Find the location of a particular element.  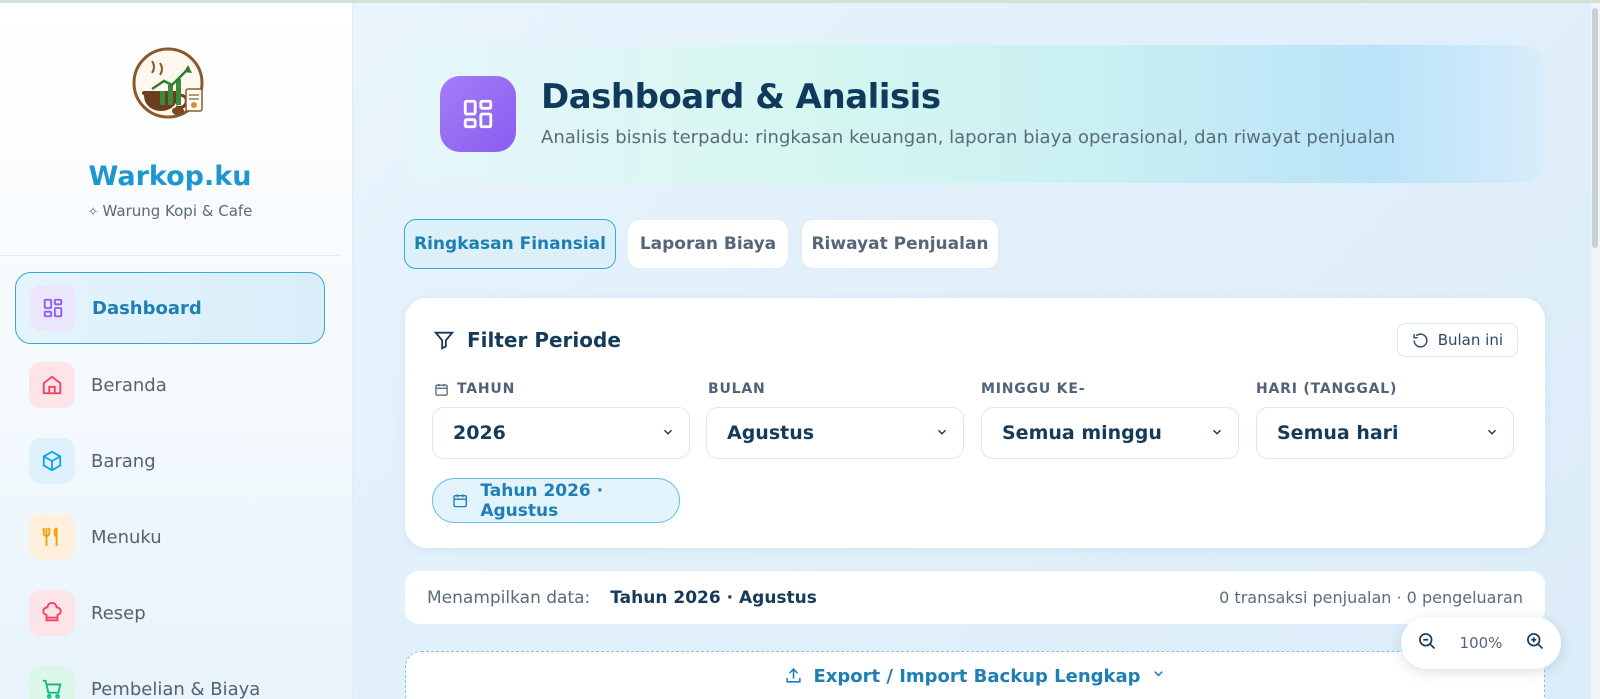

utensils-icon is located at coordinates (52, 537).